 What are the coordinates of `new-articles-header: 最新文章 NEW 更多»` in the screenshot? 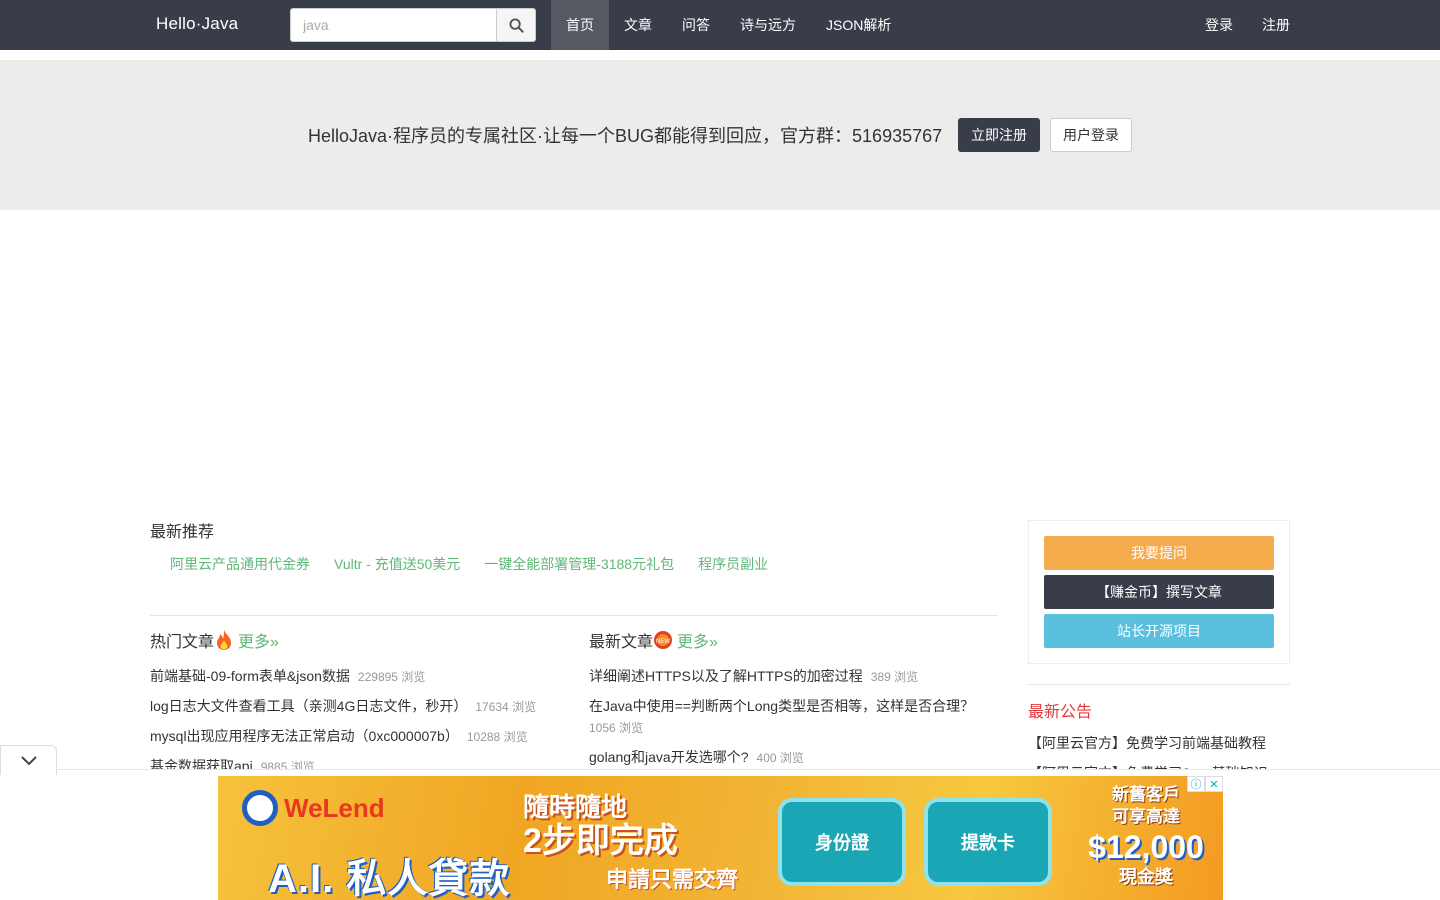 It's located at (789, 640).